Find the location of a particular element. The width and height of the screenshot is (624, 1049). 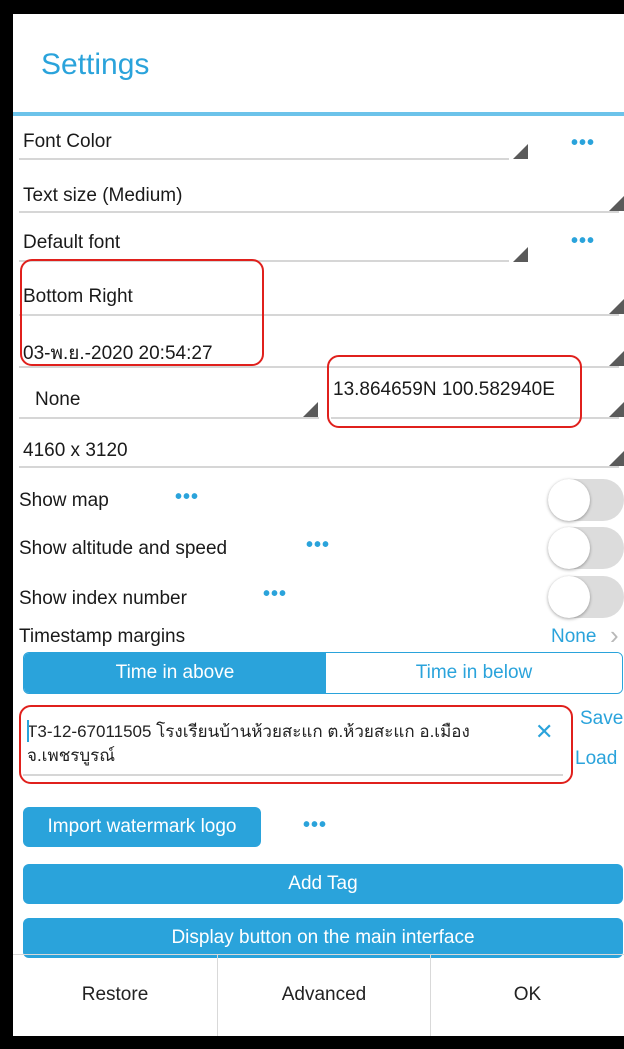

import-watermark-logo-button: Import watermark logo is located at coordinates (142, 827).